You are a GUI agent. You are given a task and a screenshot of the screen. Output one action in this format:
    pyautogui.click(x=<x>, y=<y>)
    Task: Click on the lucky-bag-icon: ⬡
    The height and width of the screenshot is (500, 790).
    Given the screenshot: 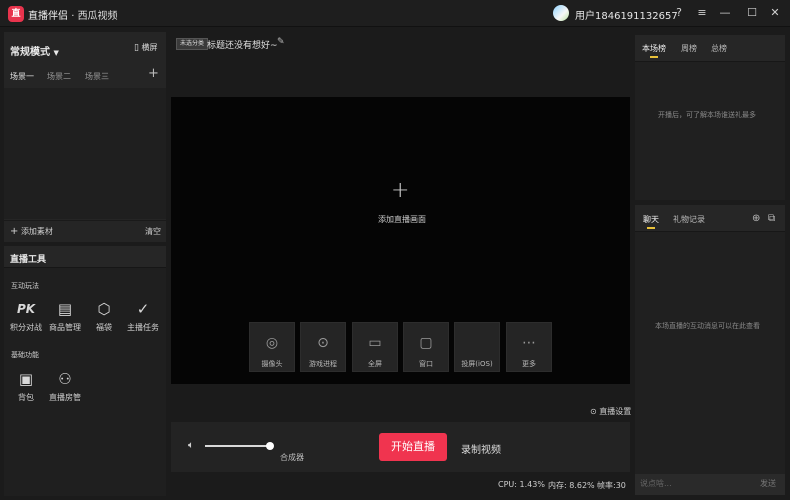 What is the action you would take?
    pyautogui.click(x=104, y=309)
    